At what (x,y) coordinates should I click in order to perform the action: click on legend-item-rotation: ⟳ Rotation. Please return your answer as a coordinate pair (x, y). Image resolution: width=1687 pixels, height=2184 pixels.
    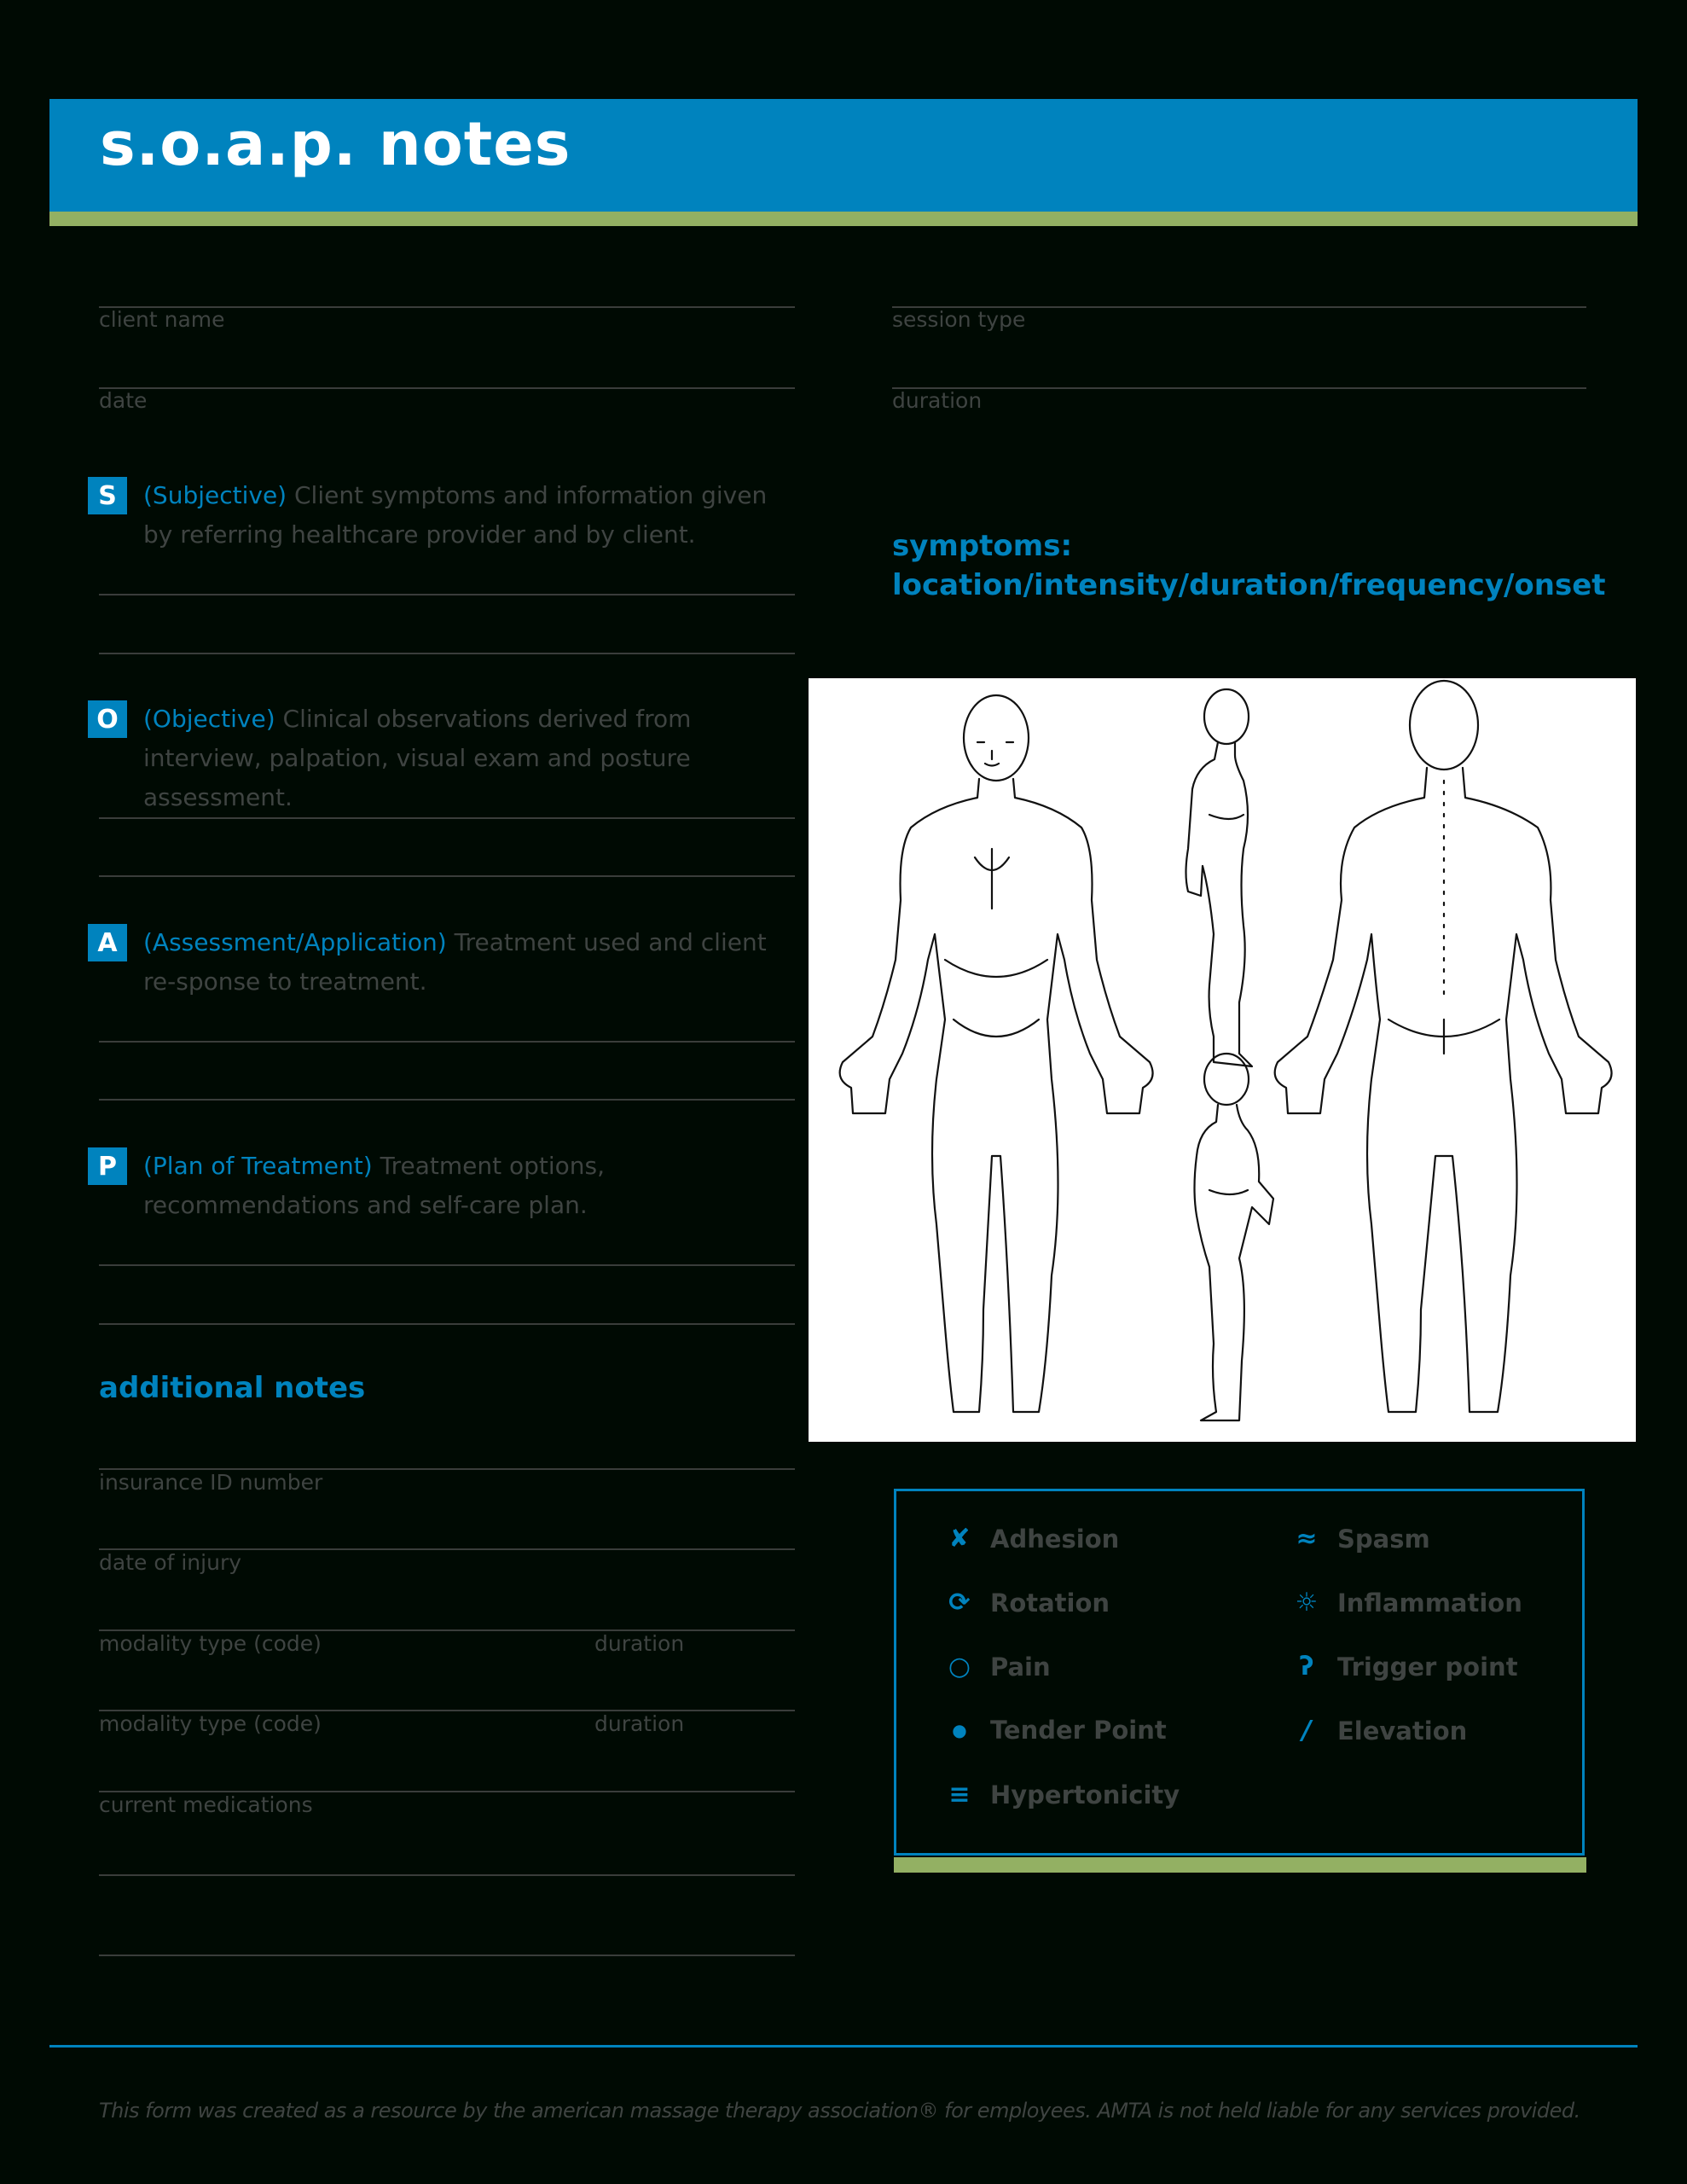
    Looking at the image, I should click on (1026, 1603).